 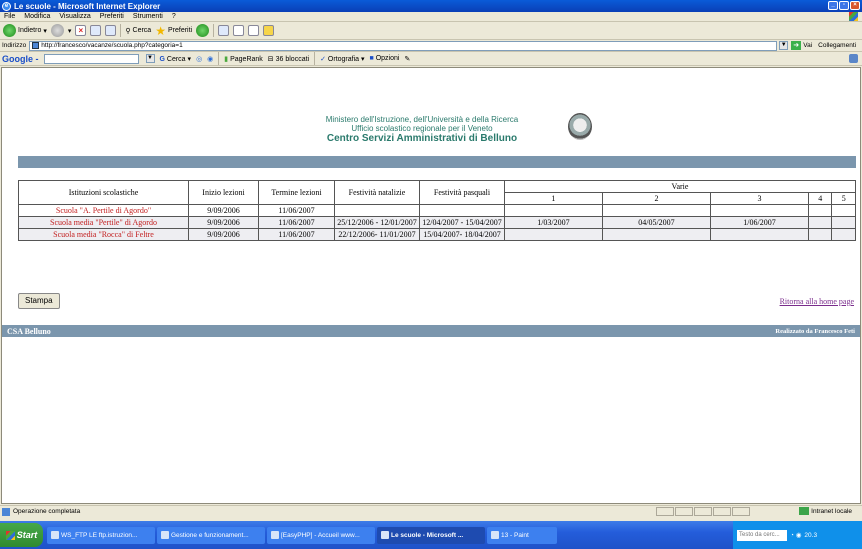 What do you see at coordinates (759, 222) in the screenshot?
I see `cell-varie-3: 1/06/2007` at bounding box center [759, 222].